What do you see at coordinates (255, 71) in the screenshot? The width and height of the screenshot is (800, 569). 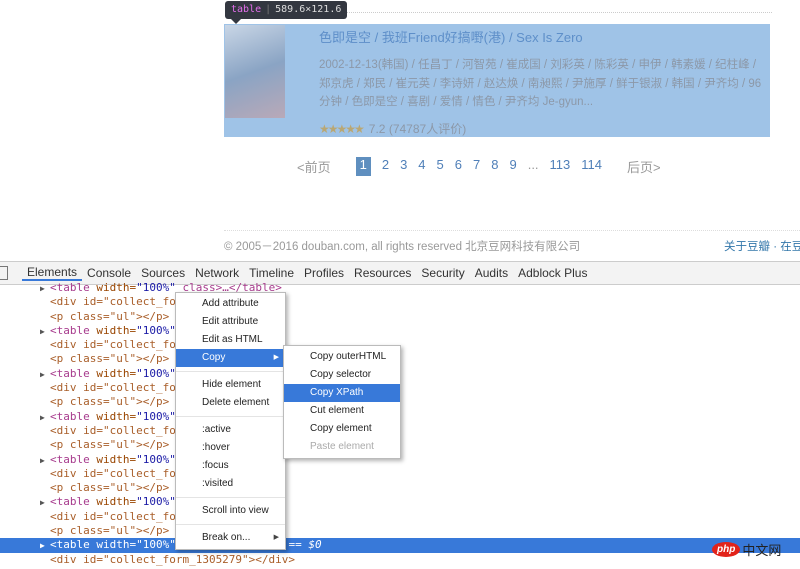 I see `movie-poster` at bounding box center [255, 71].